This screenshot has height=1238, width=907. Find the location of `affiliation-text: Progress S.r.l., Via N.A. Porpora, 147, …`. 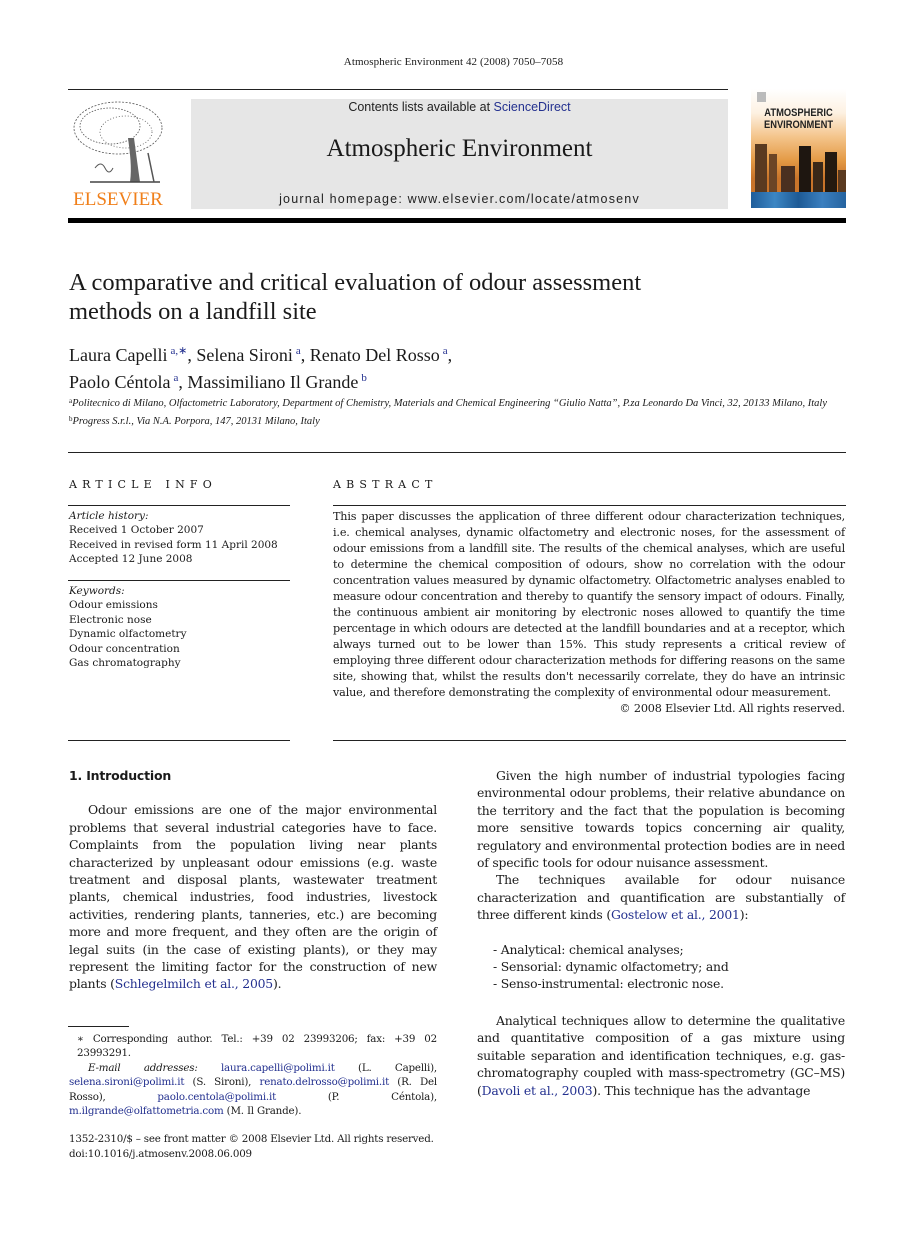

affiliation-text: Progress S.r.l., Via N.A. Porpora, 147, … is located at coordinates (196, 421).